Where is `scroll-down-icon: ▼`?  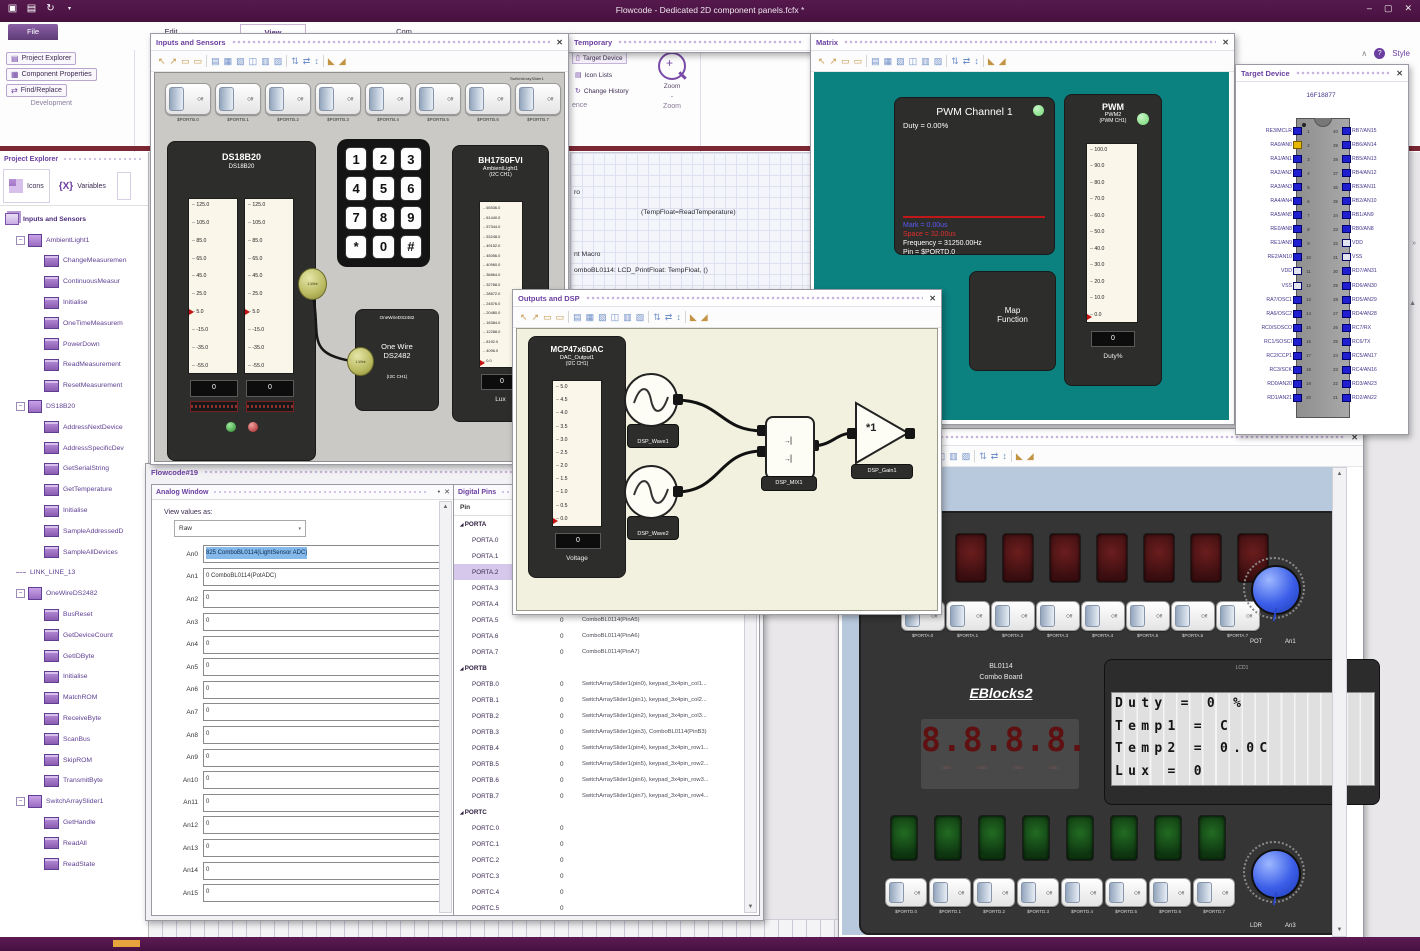 scroll-down-icon: ▼ is located at coordinates (1339, 930).